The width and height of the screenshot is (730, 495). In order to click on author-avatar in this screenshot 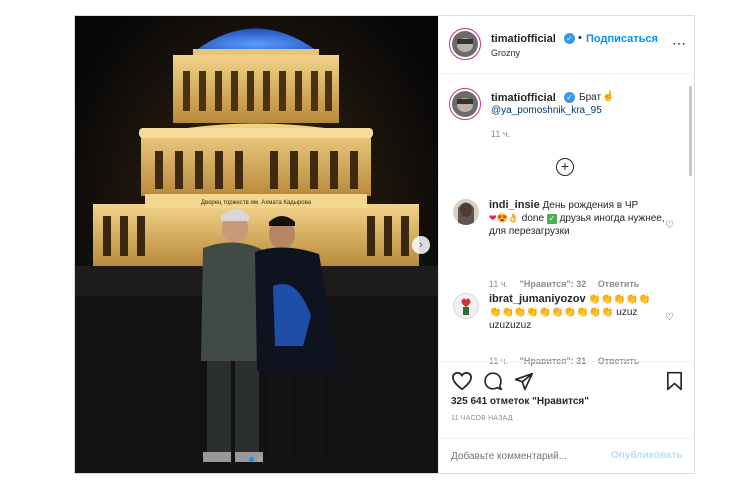, I will do `click(465, 44)`.